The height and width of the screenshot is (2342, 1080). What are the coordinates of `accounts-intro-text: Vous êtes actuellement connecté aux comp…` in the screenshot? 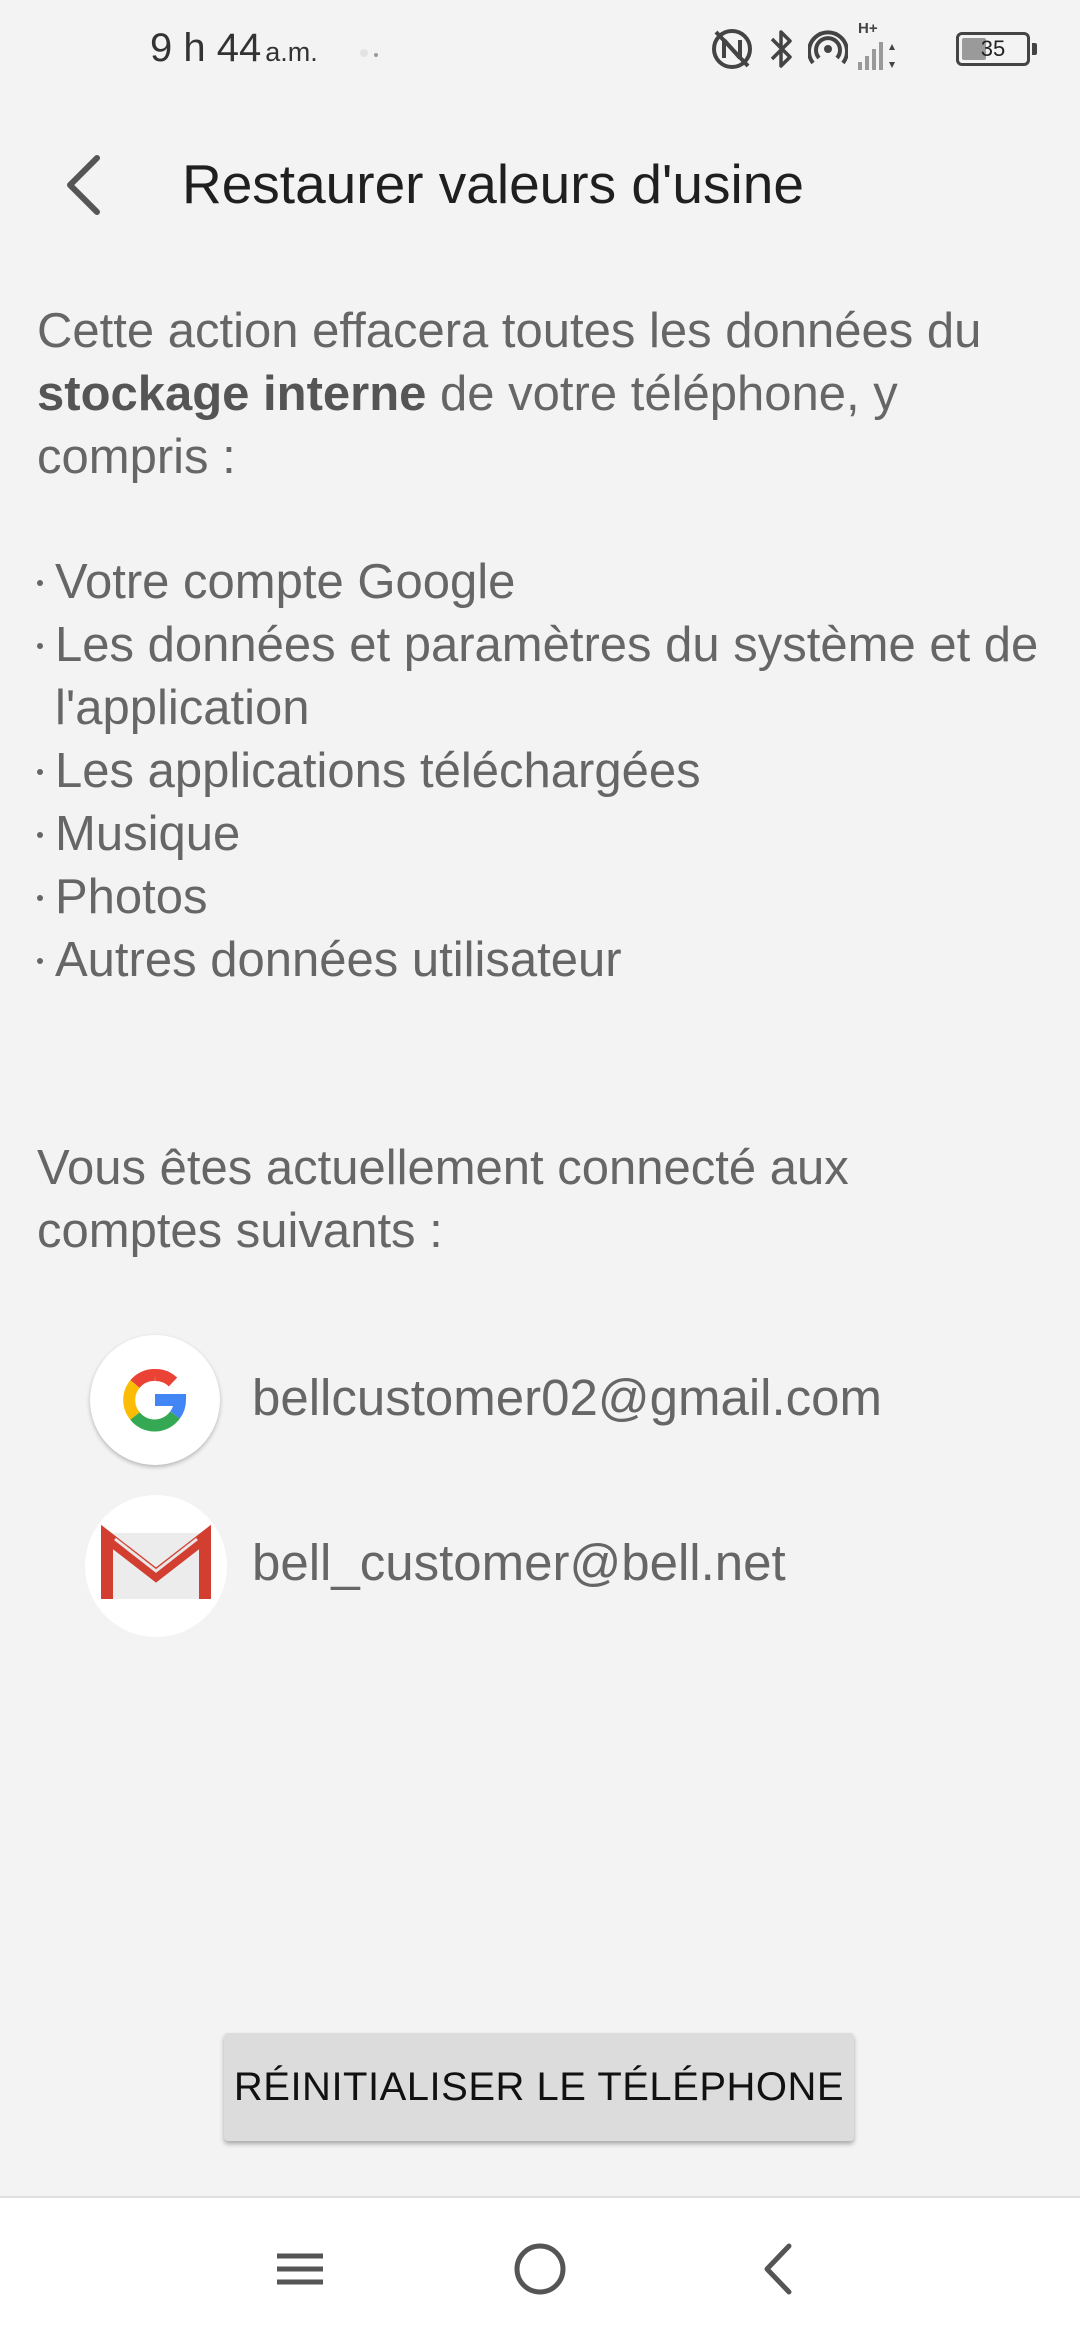 It's located at (443, 1199).